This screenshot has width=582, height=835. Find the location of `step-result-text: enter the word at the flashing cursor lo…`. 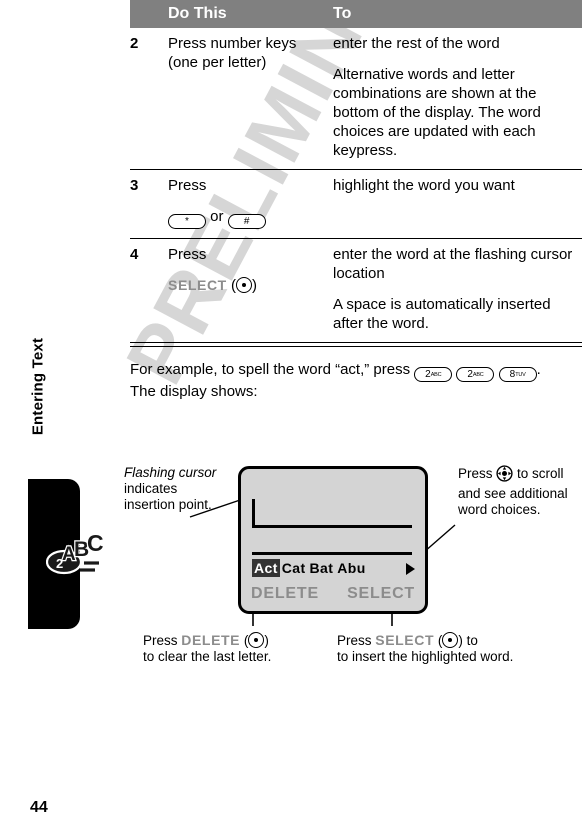

step-result-text: enter the word at the flashing cursor lo… is located at coordinates (453, 264).